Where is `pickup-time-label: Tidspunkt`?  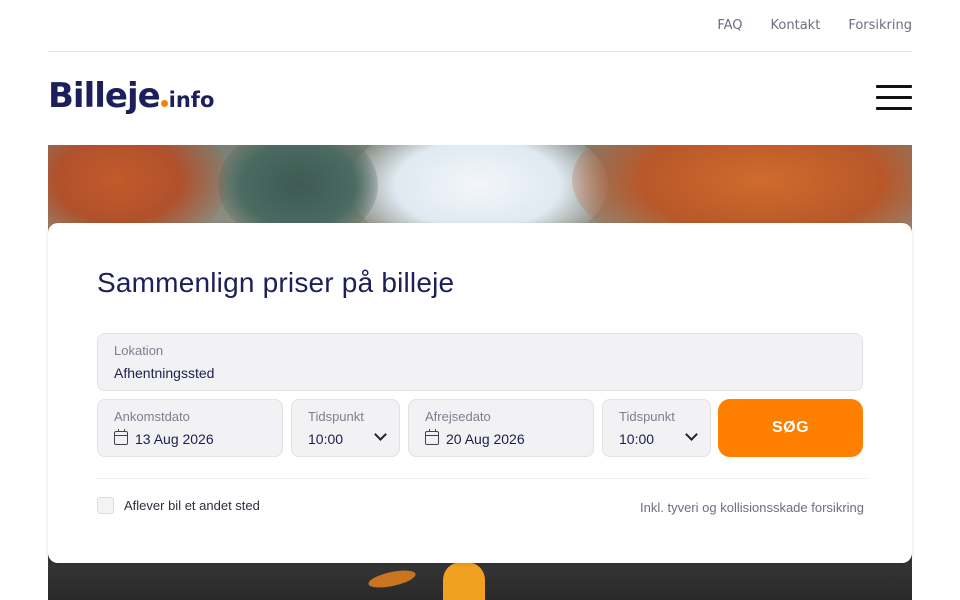
pickup-time-label: Tidspunkt is located at coordinates (336, 416).